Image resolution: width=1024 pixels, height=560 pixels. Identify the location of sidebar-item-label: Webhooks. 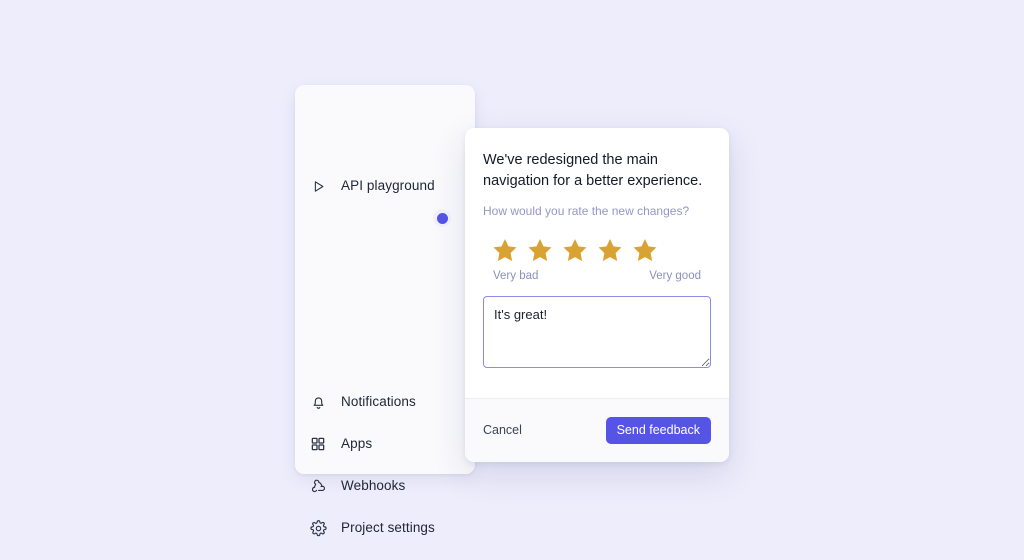
(373, 486).